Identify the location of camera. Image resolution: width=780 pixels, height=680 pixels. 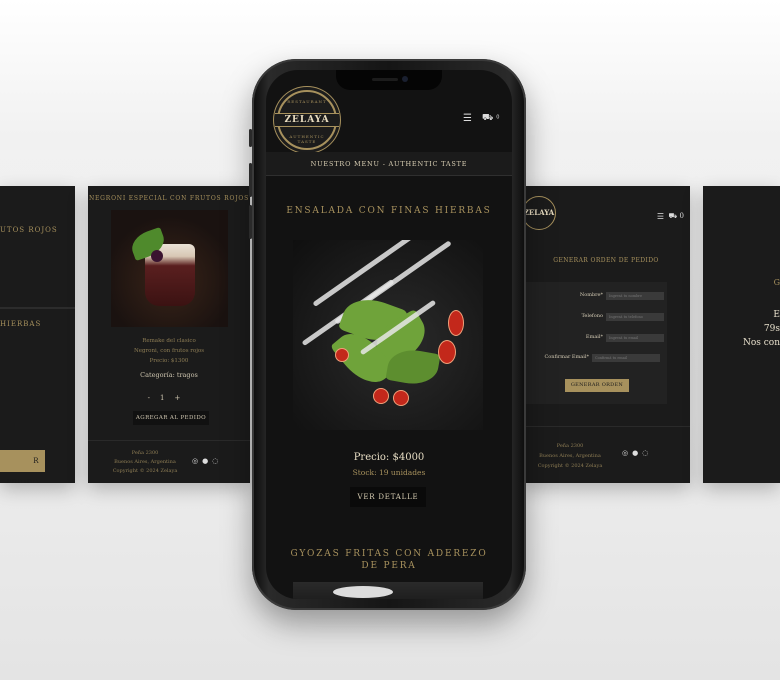
(405, 79).